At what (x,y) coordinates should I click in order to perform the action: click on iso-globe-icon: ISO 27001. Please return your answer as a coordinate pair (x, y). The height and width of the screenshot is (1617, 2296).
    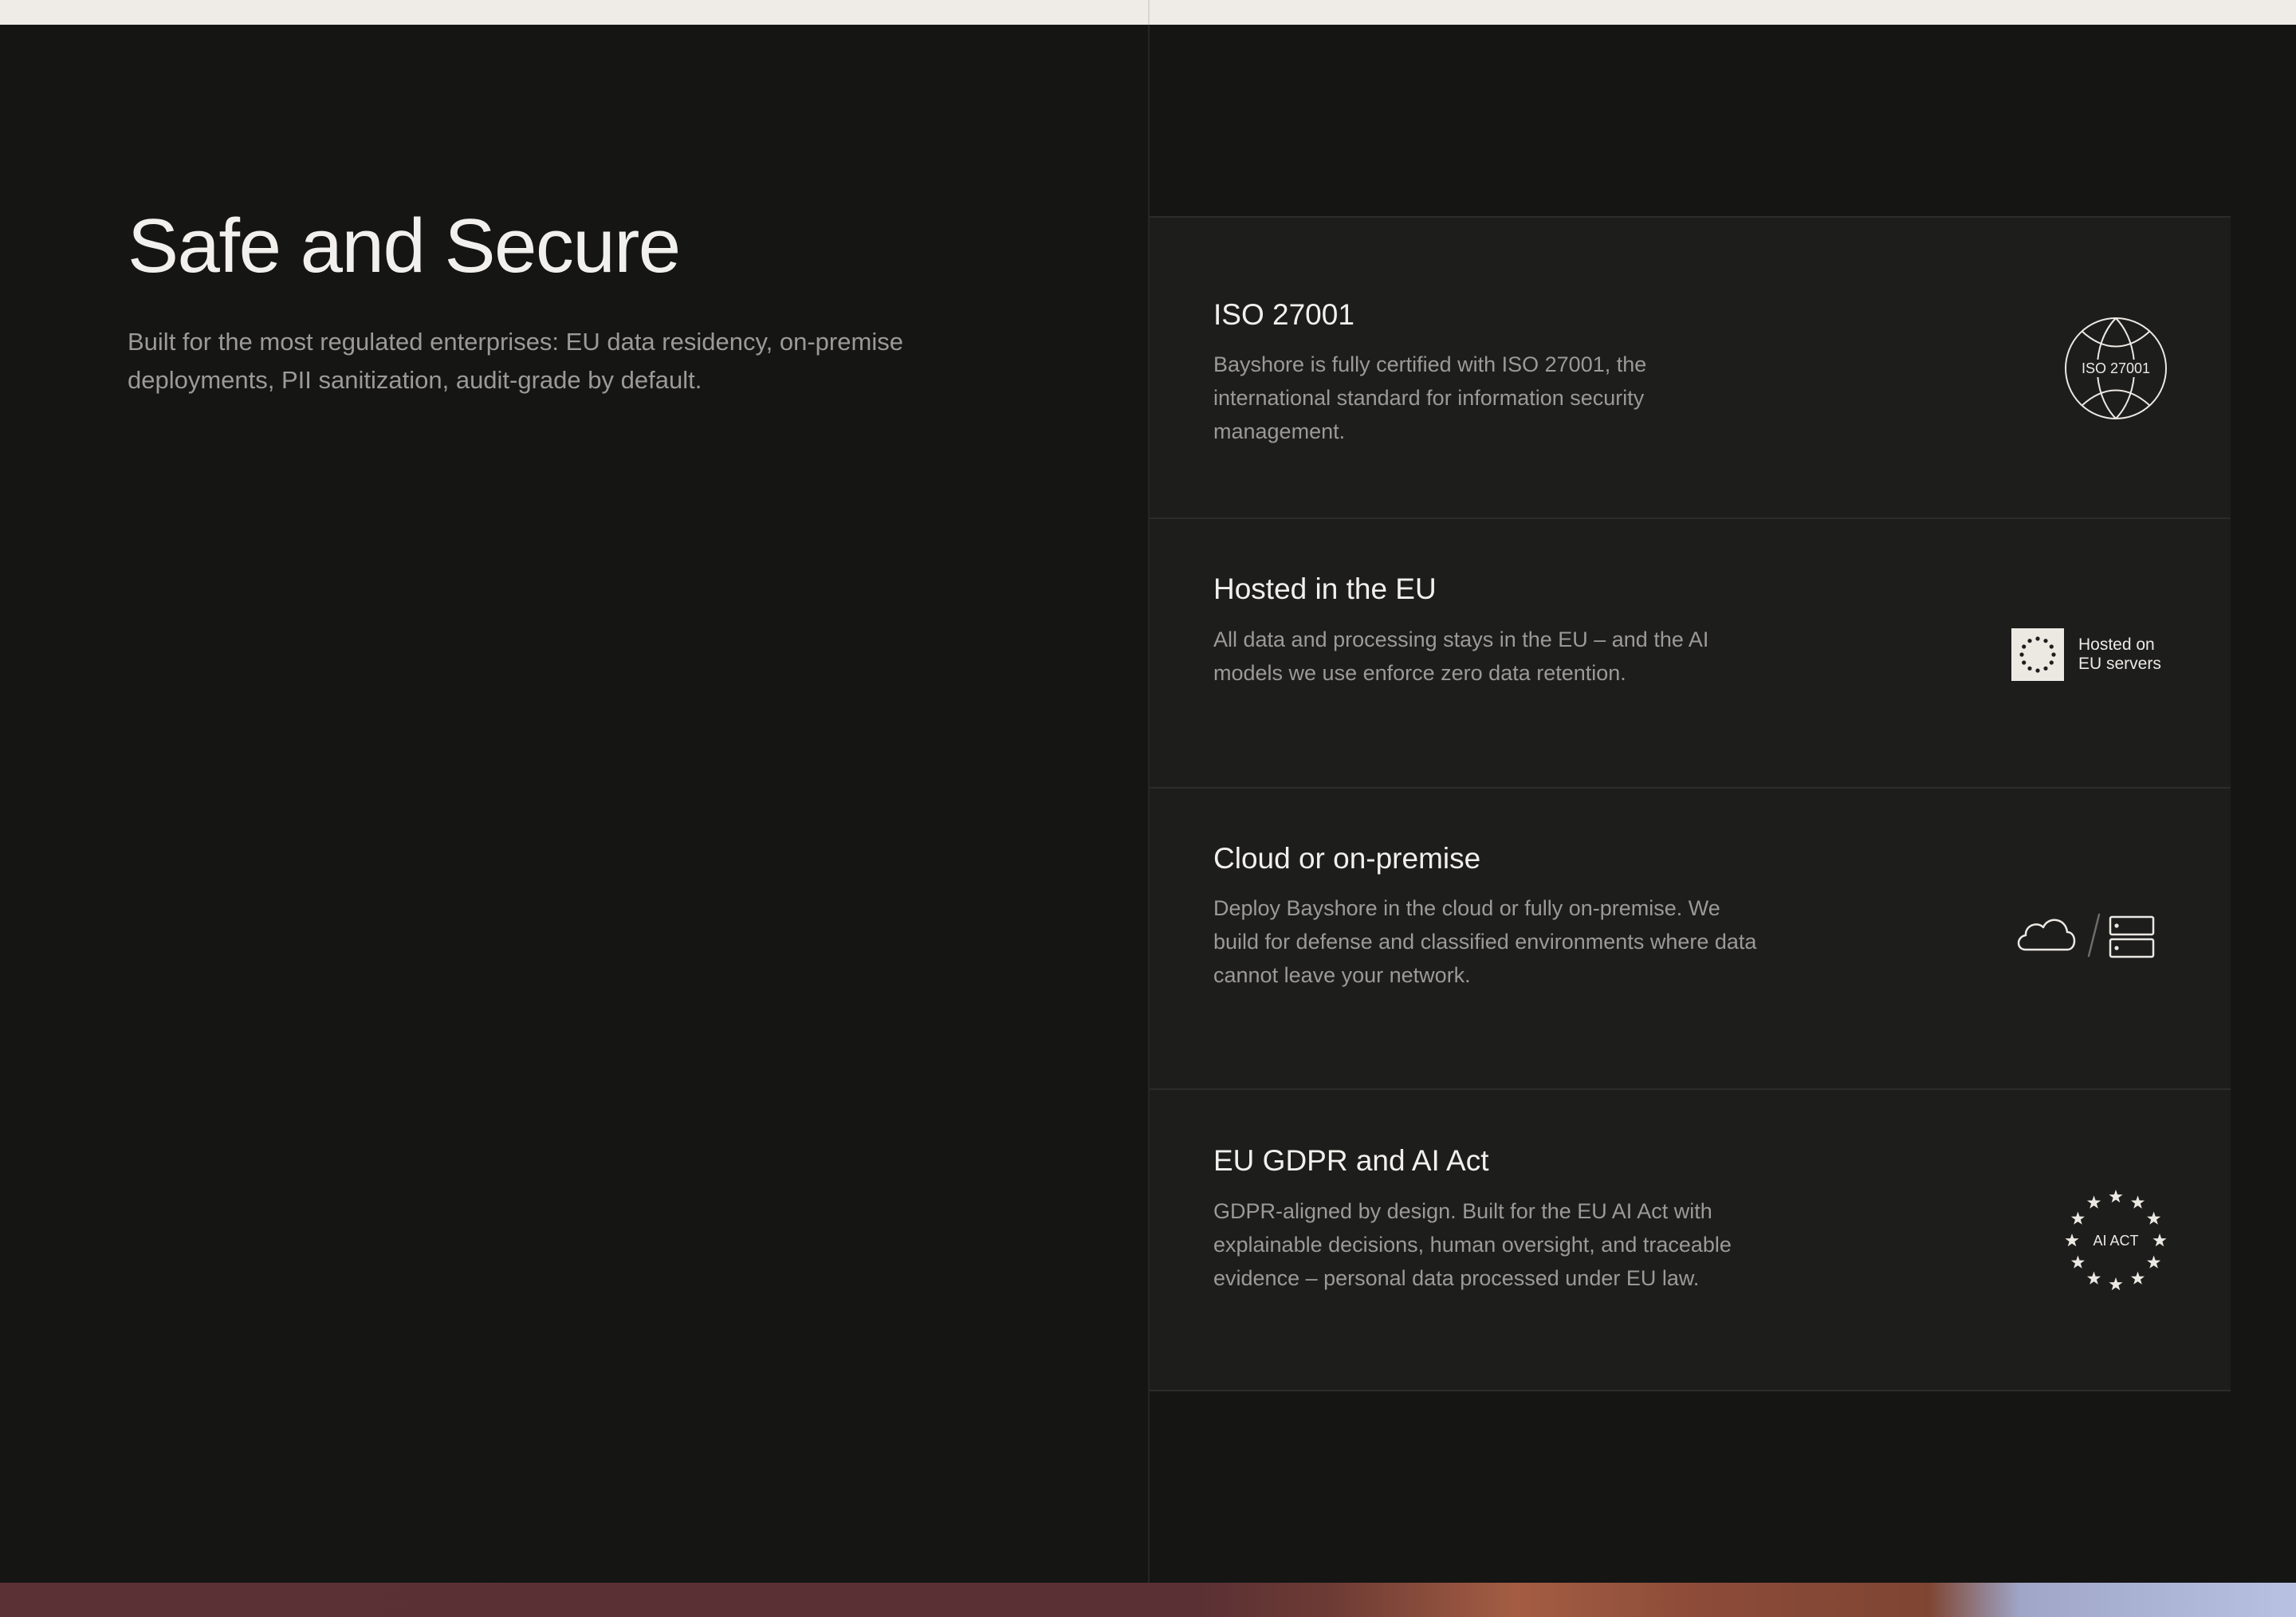
    Looking at the image, I should click on (2116, 368).